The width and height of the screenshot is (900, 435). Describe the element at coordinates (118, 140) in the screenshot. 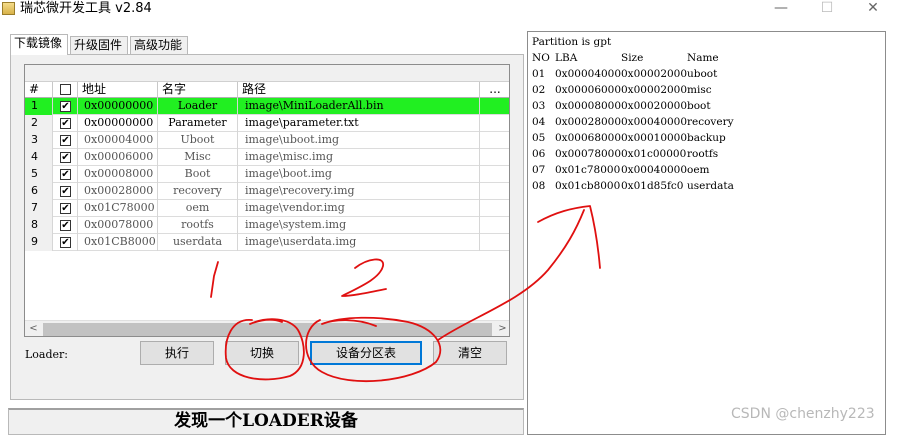

I see `row-address: 0x00004000` at that location.